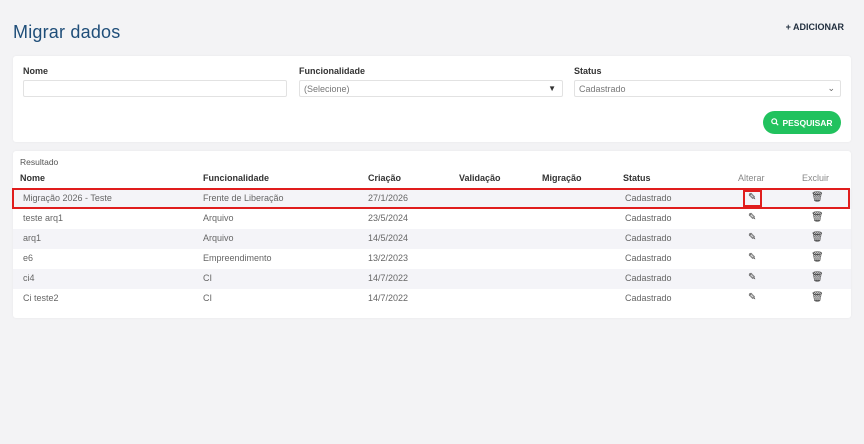 Image resolution: width=864 pixels, height=444 pixels. I want to click on col-header-funcionalidade: Funcionalidade, so click(236, 178).